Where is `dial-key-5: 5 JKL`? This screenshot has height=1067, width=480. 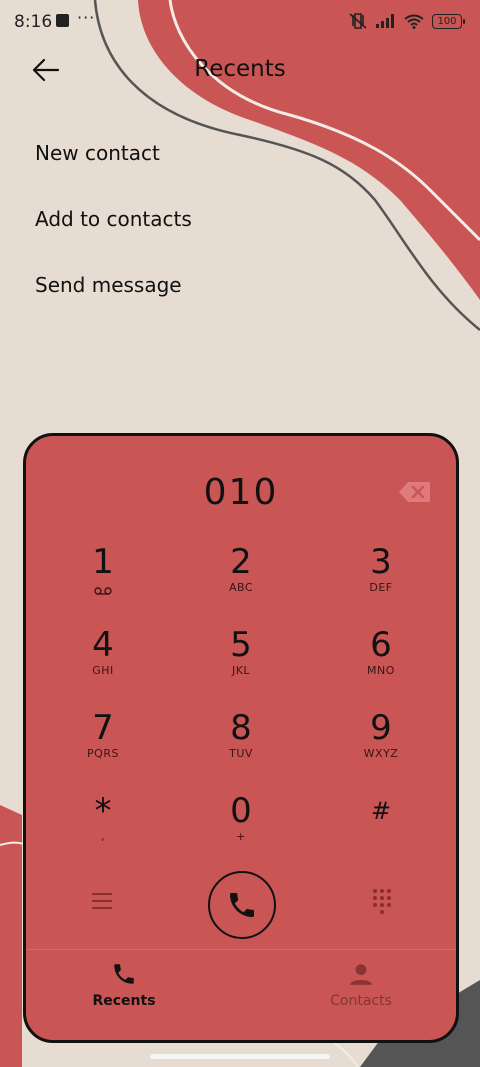
dial-key-5: 5 JKL is located at coordinates (241, 661).